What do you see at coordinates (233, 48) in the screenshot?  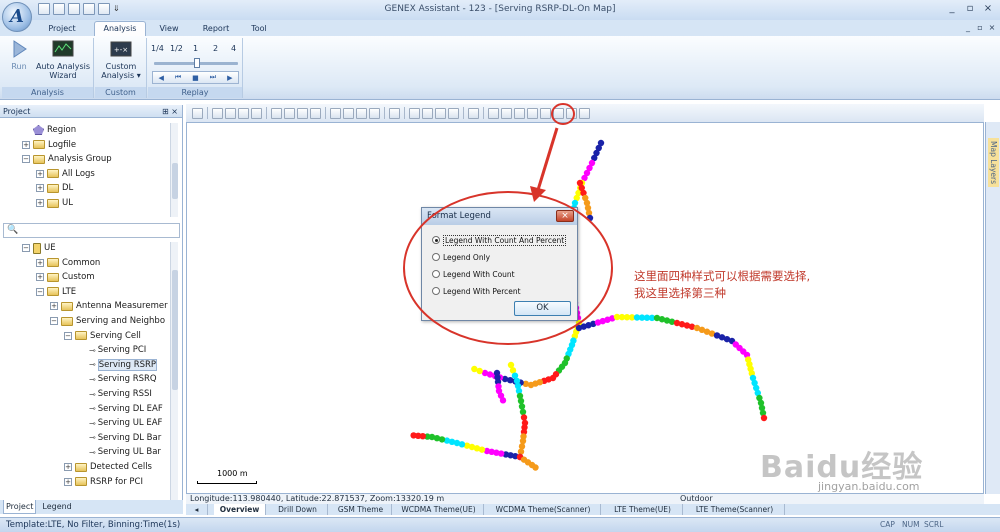 I see `rate-four: 4` at bounding box center [233, 48].